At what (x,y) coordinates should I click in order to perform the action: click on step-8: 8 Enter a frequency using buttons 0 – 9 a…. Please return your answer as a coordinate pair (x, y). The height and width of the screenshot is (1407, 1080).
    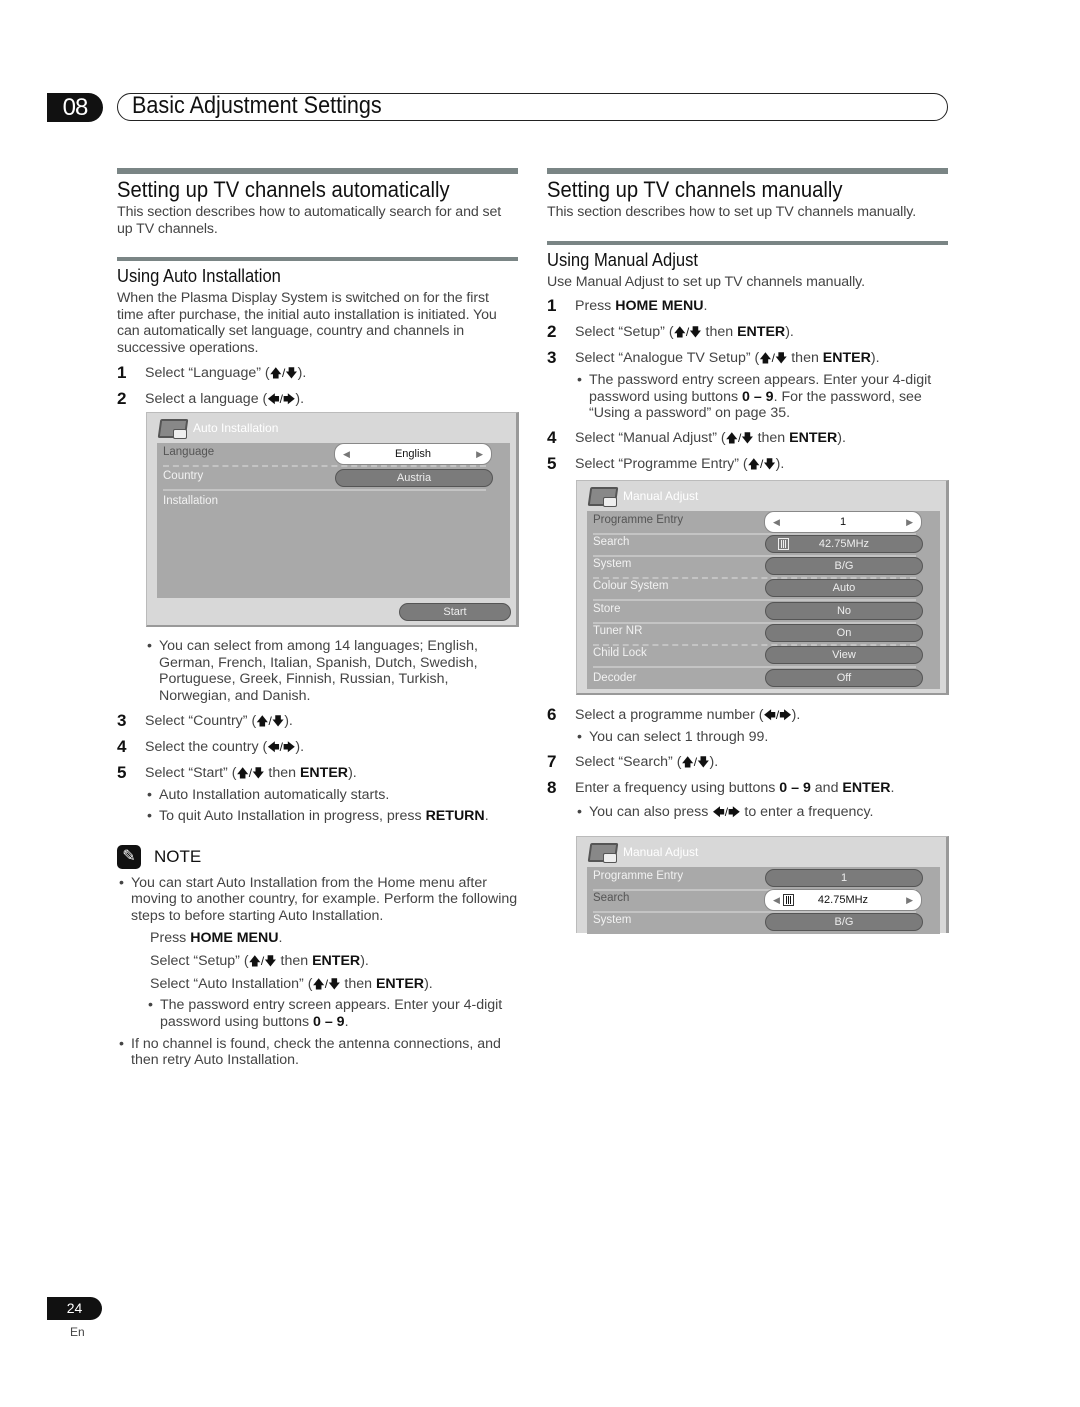
    Looking at the image, I should click on (721, 787).